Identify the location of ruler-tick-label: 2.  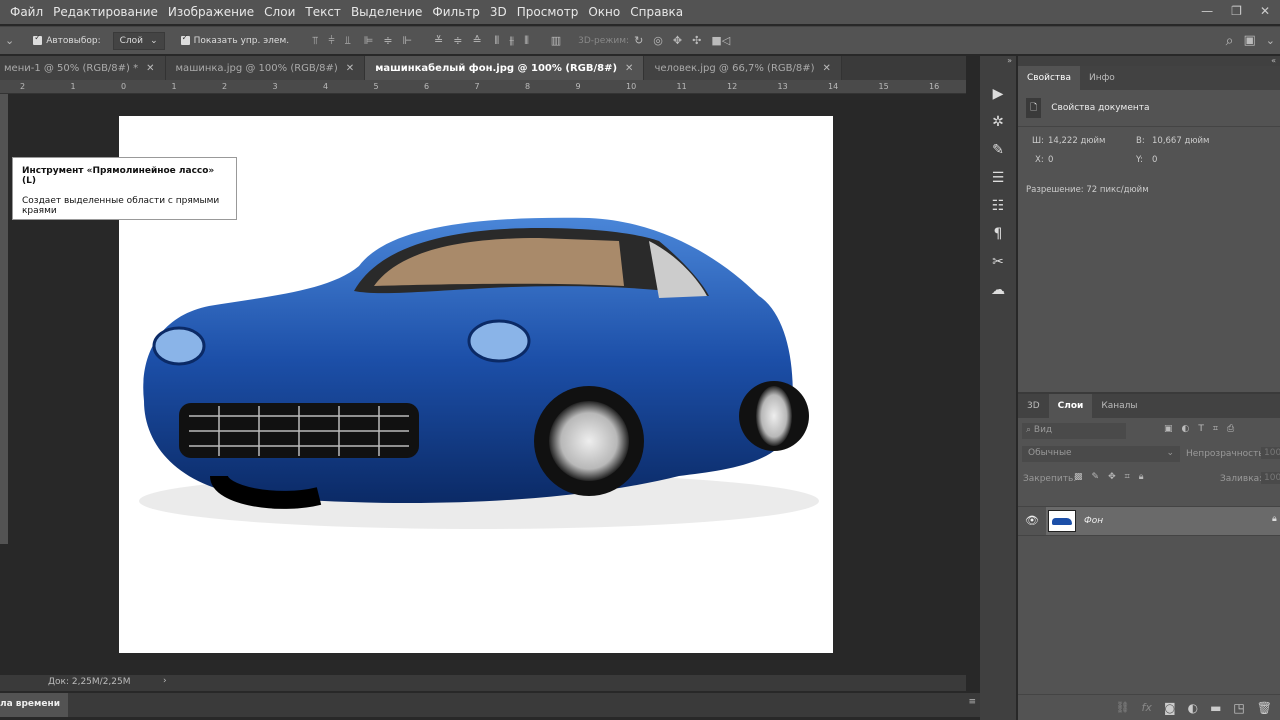
(23, 86).